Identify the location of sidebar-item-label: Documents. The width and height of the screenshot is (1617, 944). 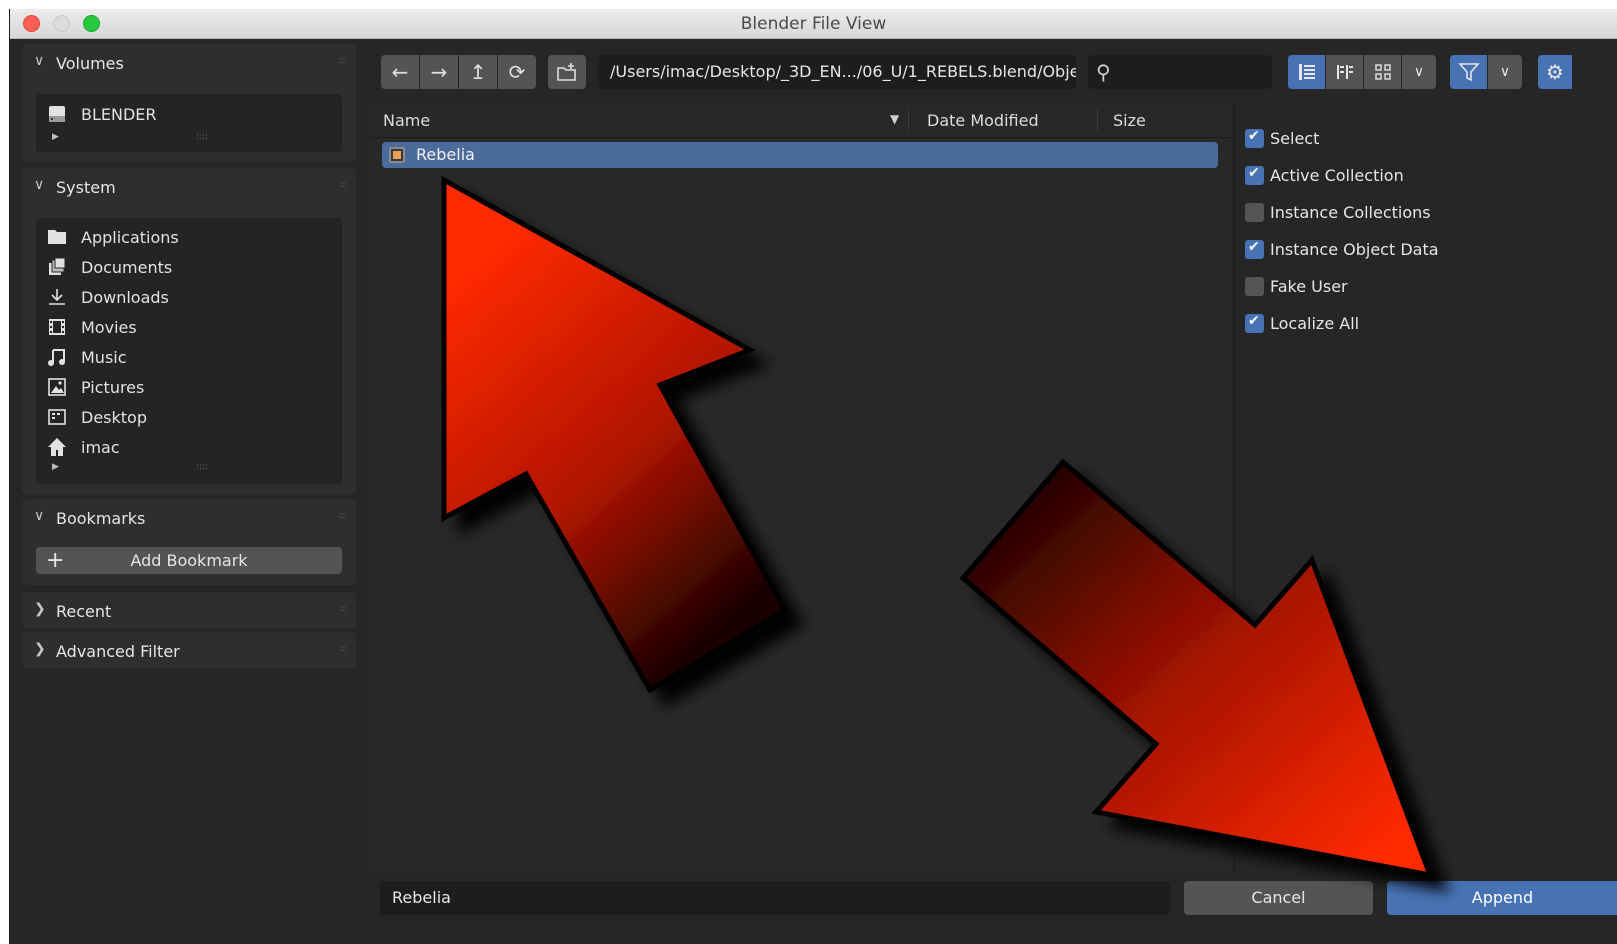
(127, 267).